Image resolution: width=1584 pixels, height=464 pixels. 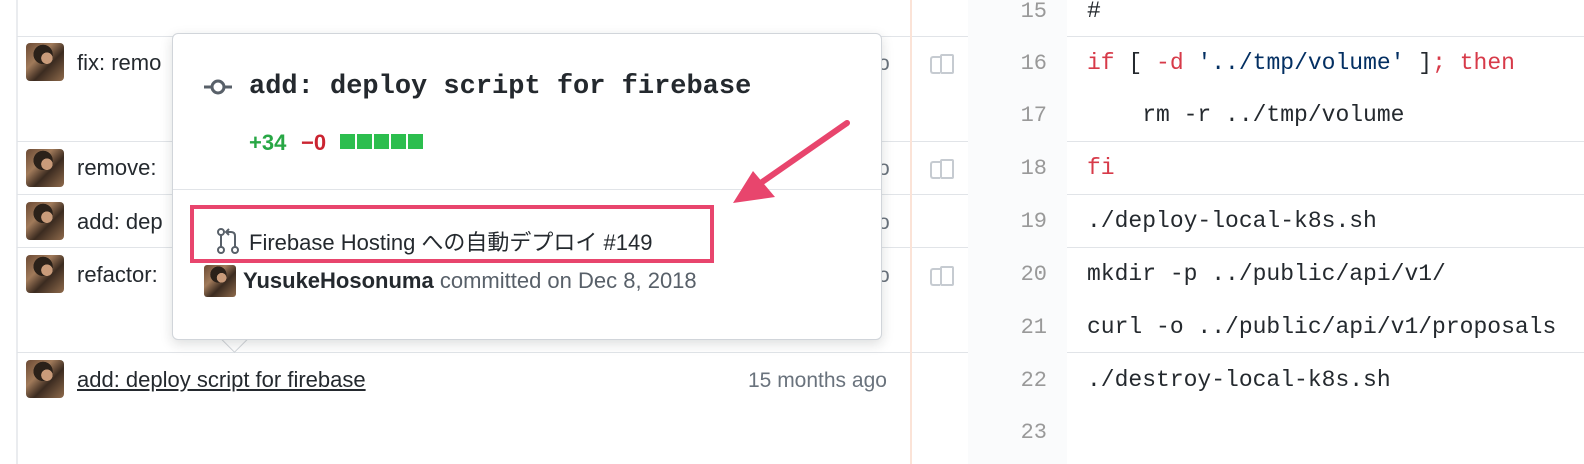 What do you see at coordinates (218, 87) in the screenshot?
I see `git-commit-icon` at bounding box center [218, 87].